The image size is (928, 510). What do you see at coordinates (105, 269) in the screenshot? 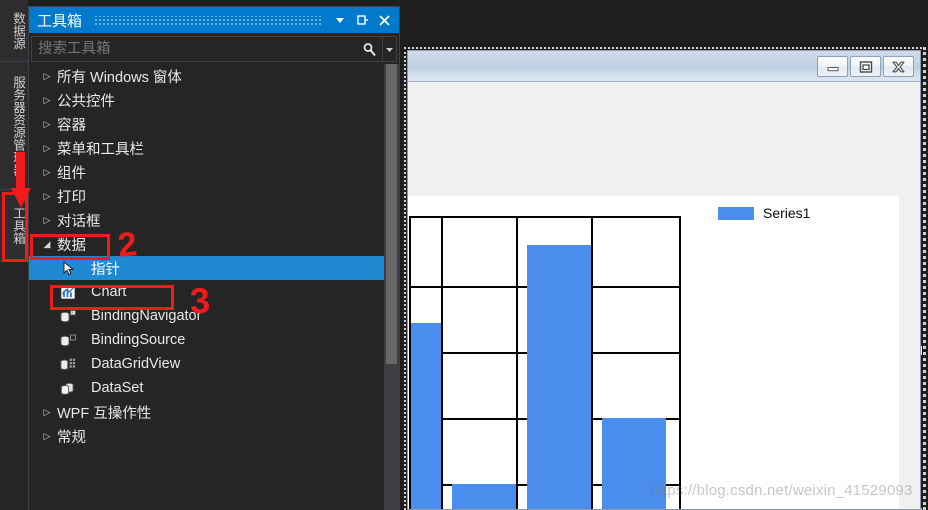
I see `tree-node-label: 指针` at bounding box center [105, 269].